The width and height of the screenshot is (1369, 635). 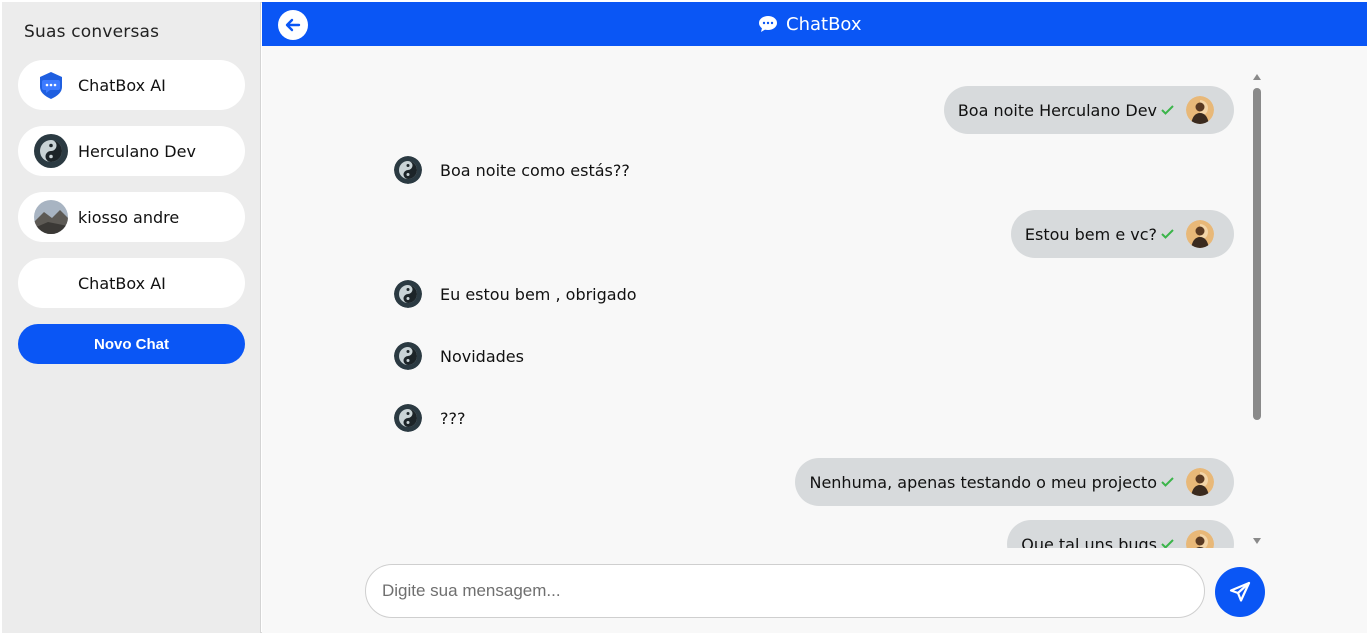 What do you see at coordinates (538, 294) in the screenshot?
I see `message-text: Eu estou bem , obrigado` at bounding box center [538, 294].